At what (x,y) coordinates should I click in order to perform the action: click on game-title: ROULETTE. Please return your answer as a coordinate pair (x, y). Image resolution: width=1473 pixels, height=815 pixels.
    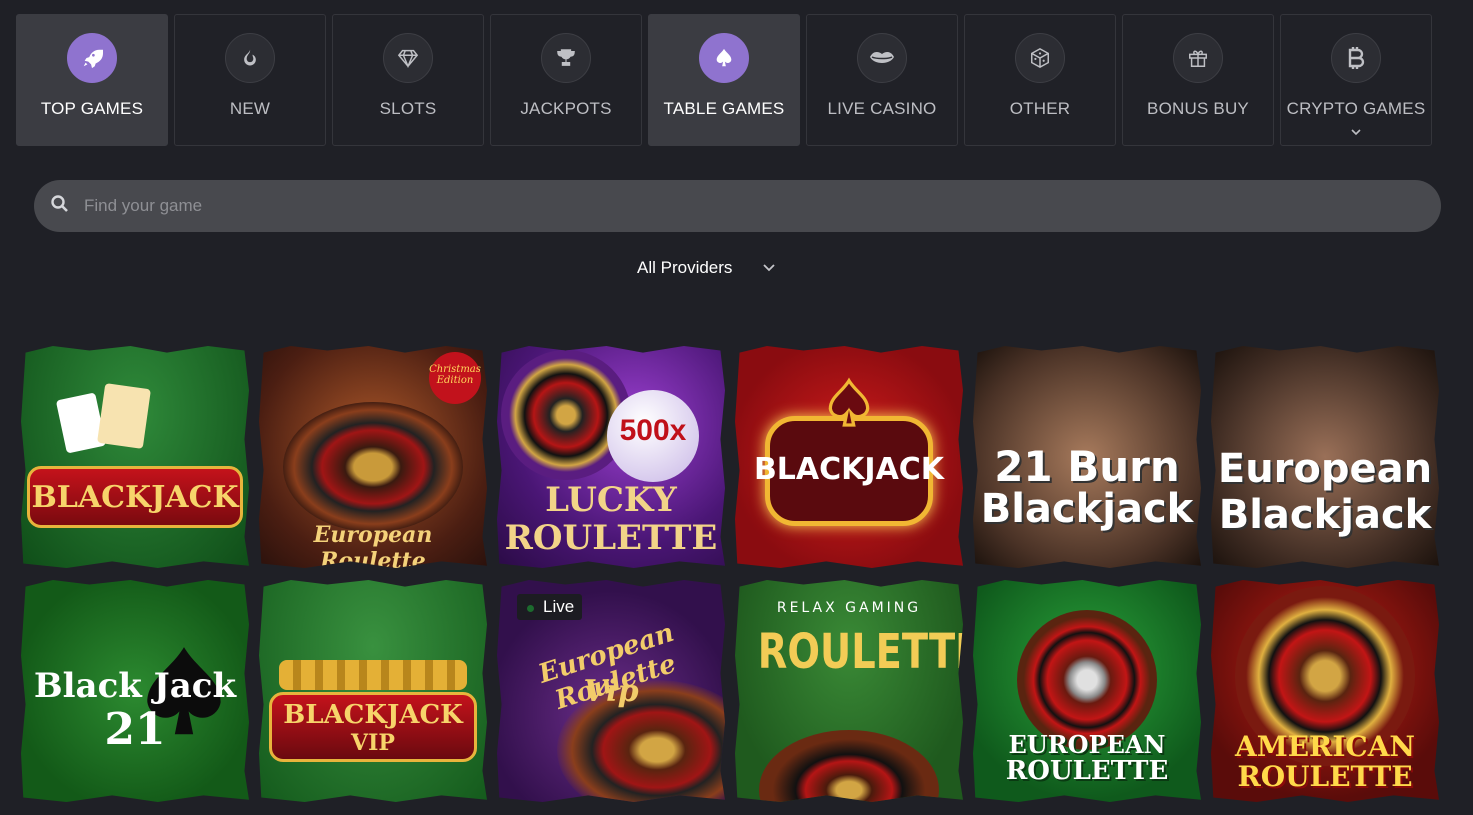
    Looking at the image, I should click on (860, 652).